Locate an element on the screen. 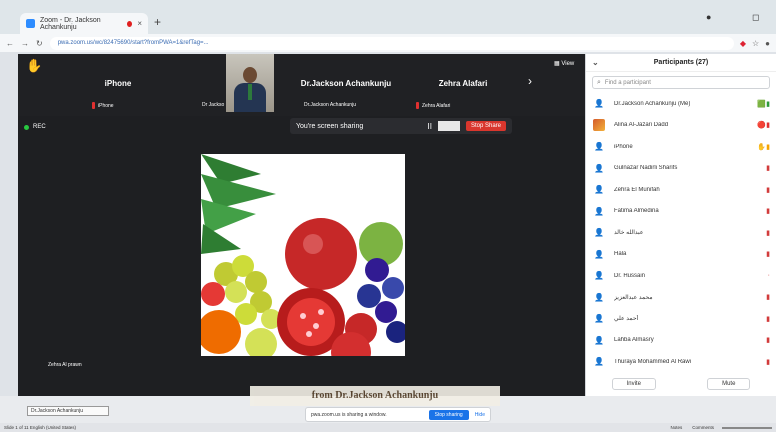 The height and width of the screenshot is (432, 776). video-tile: Zehra Alafari Zehra Alafari is located at coordinates (463, 85).